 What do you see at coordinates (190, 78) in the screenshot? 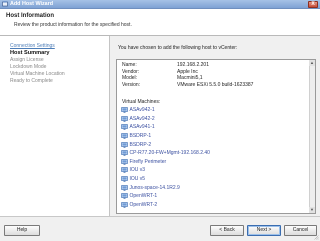
I see `property-value: Macmini5,1` at bounding box center [190, 78].